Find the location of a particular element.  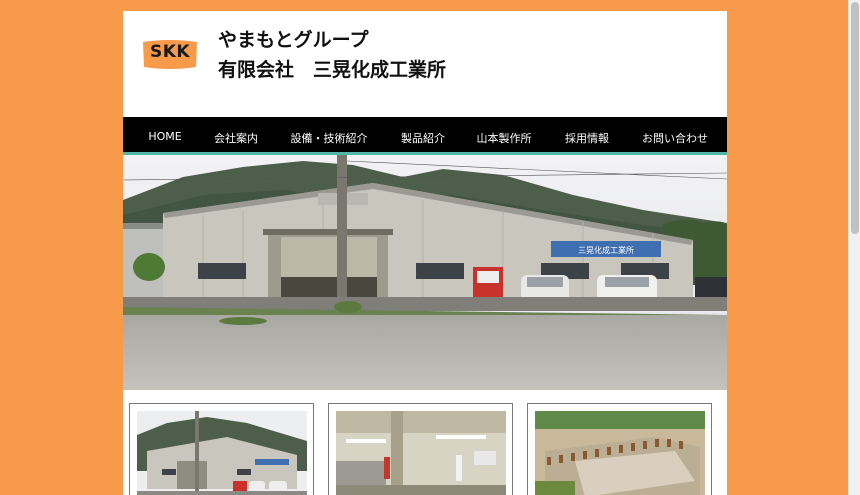

nav-recruit: 採用情報 is located at coordinates (587, 138).